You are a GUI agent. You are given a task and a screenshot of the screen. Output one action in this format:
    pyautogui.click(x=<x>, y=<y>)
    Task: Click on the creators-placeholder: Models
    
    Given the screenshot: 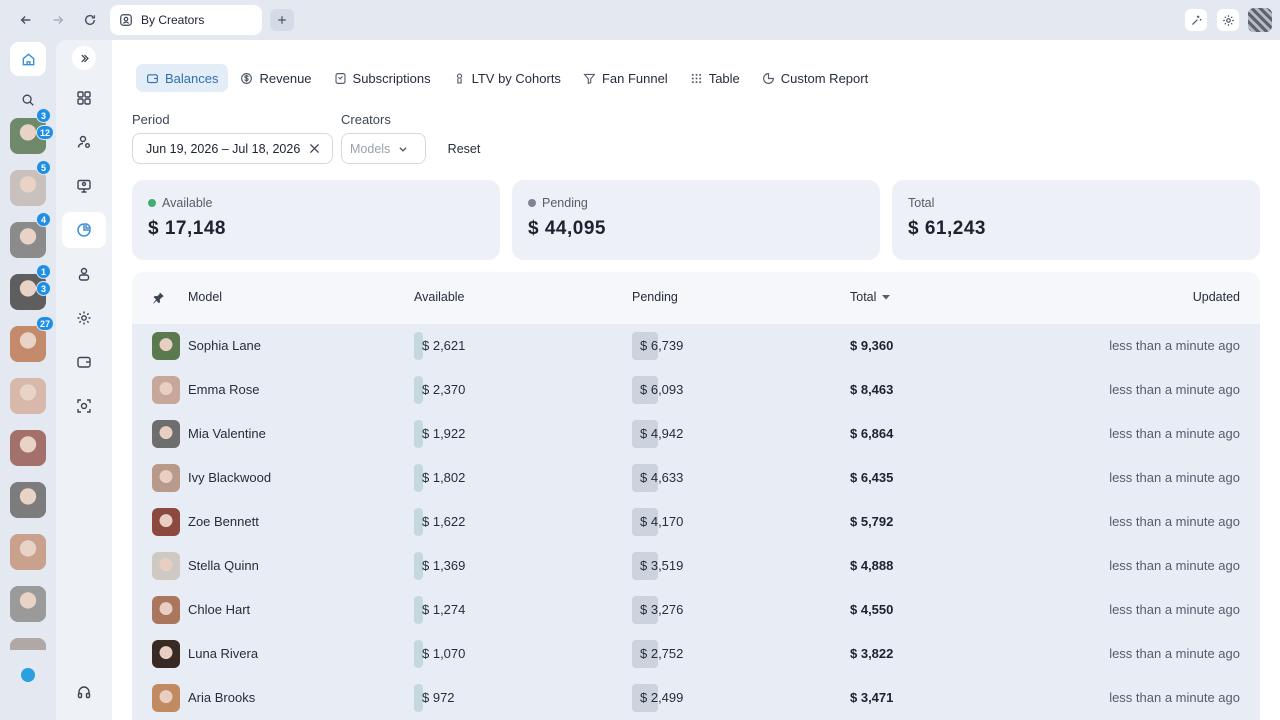 What is the action you would take?
    pyautogui.click(x=370, y=148)
    